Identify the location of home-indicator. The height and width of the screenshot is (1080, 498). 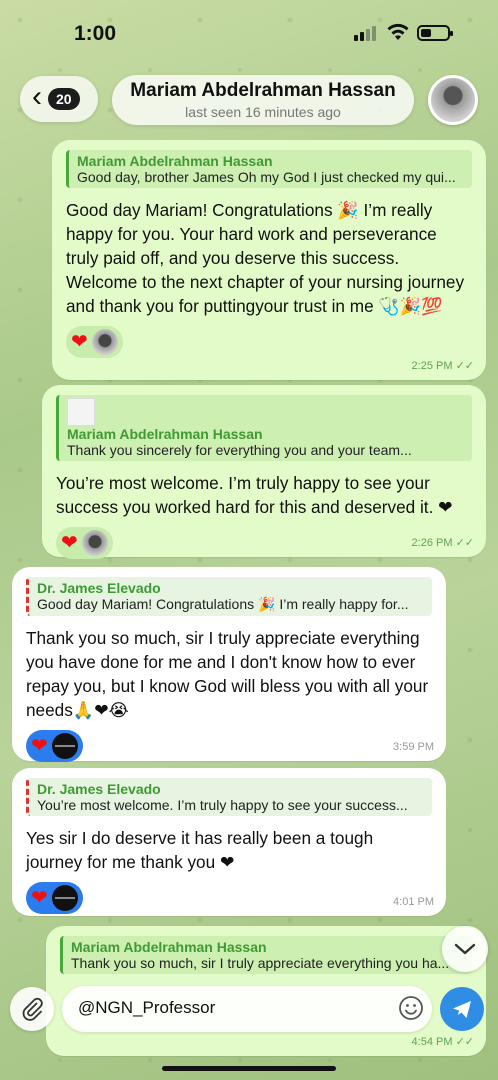
(249, 1068).